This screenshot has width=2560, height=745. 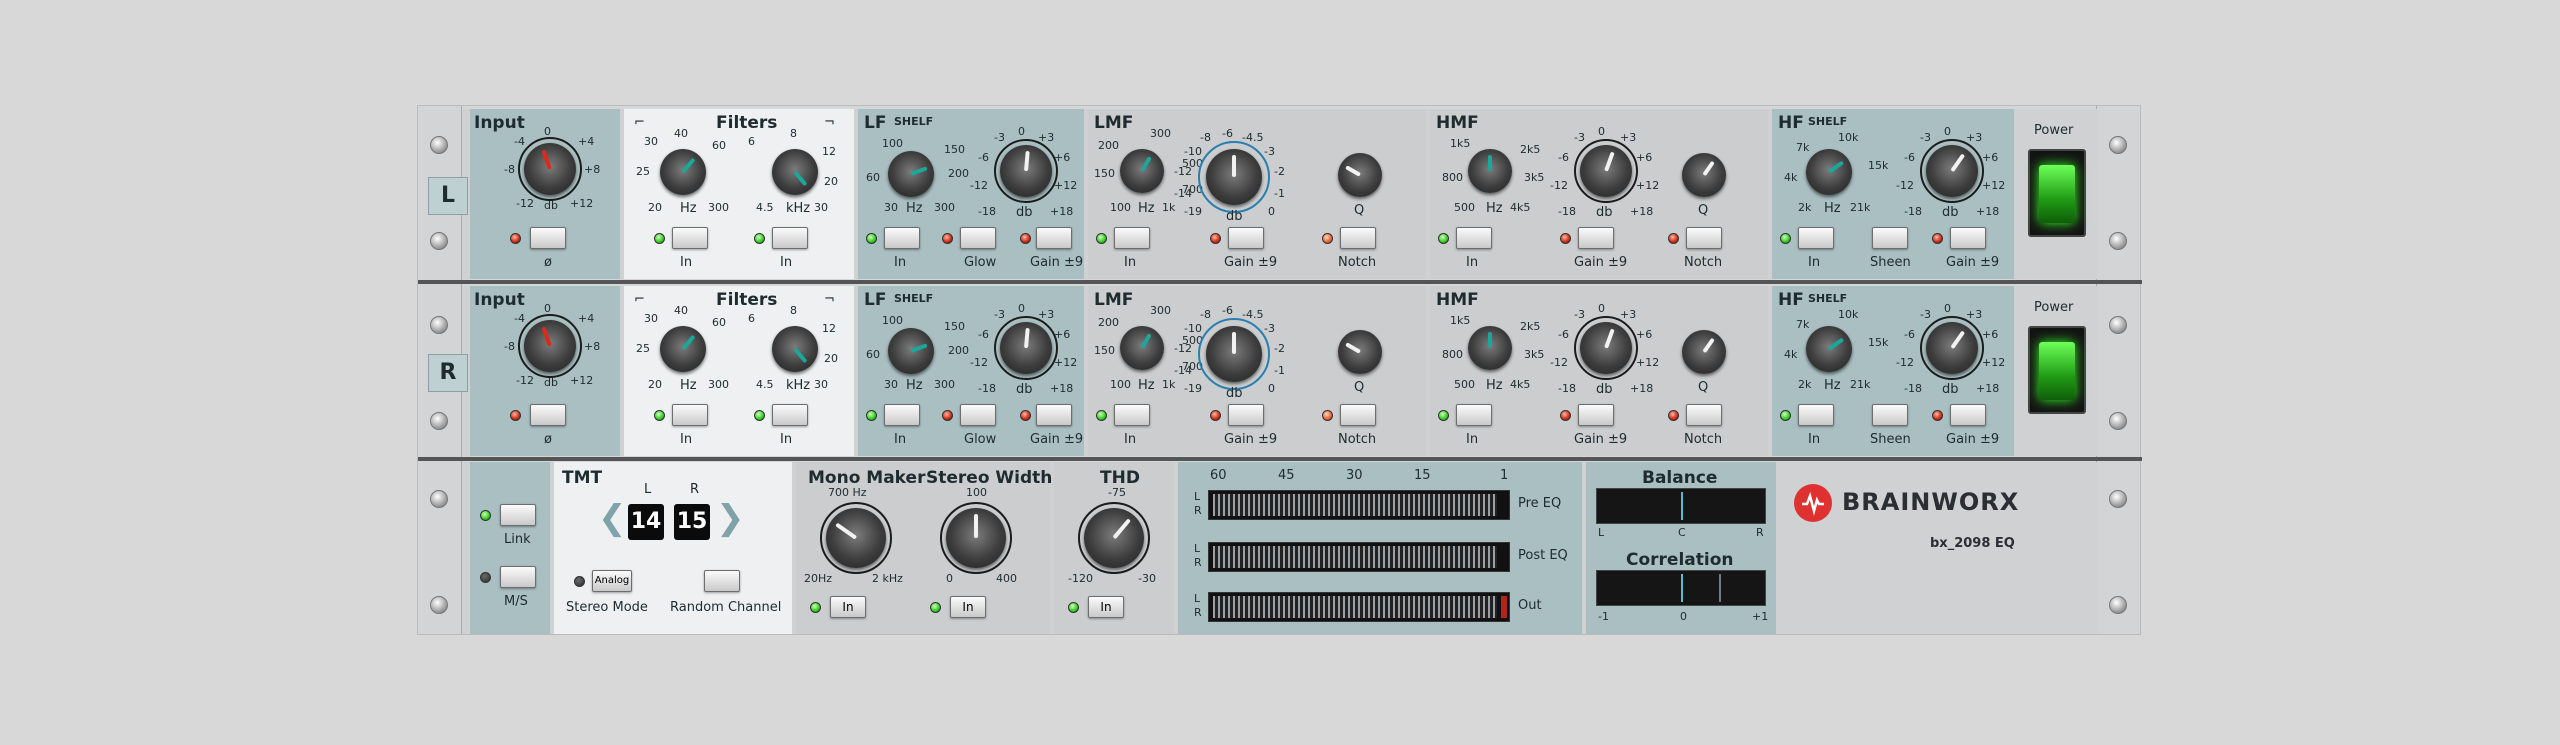 What do you see at coordinates (1026, 171) in the screenshot?
I see `l-lf-gain-knob` at bounding box center [1026, 171].